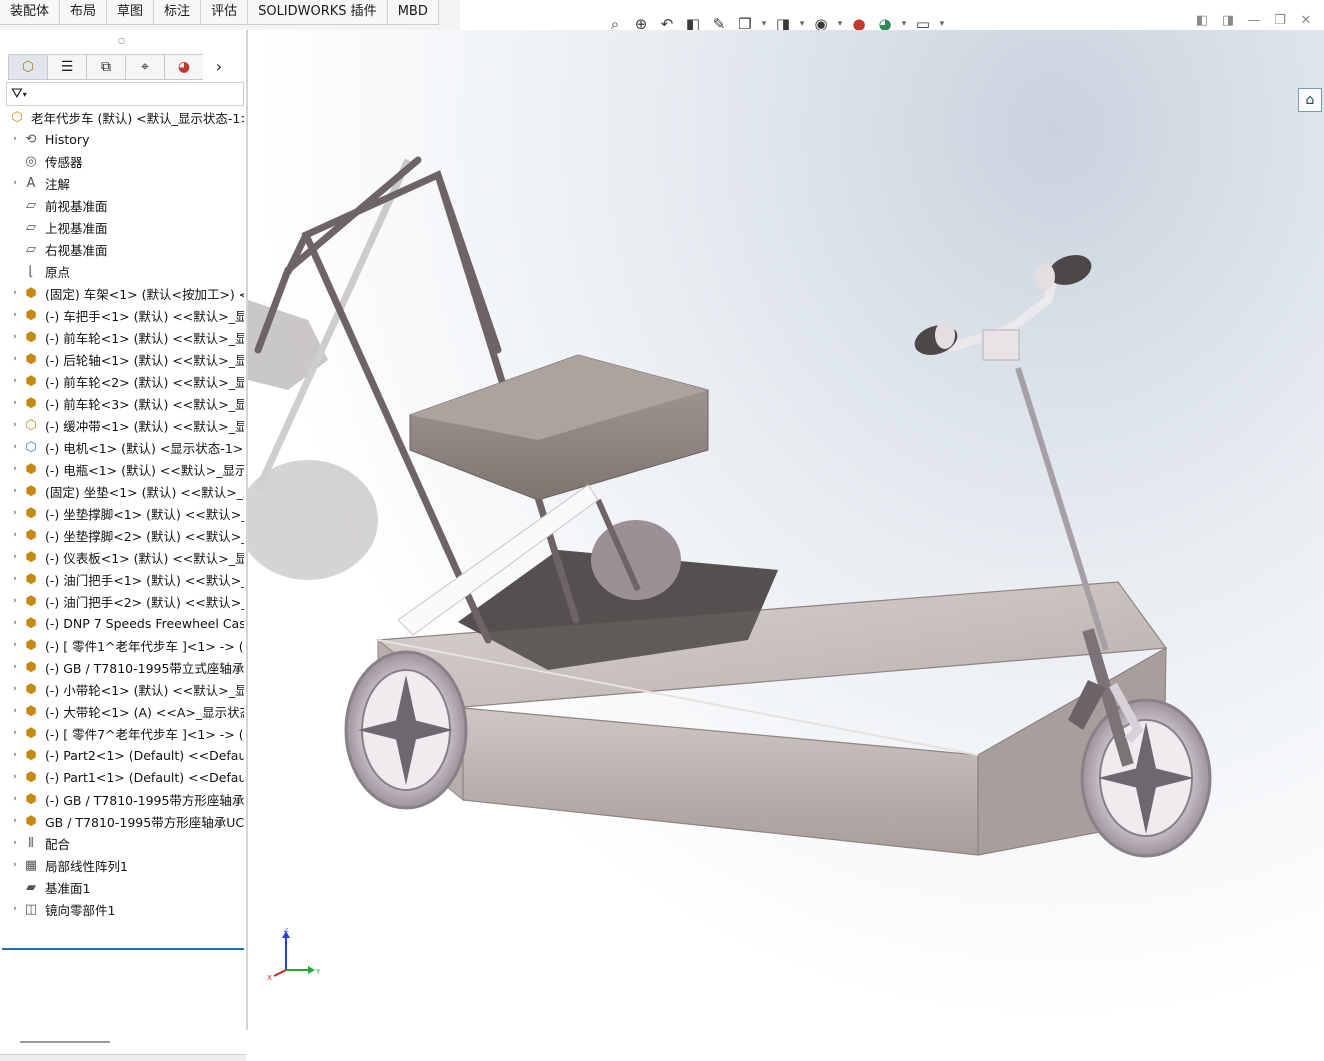 The image size is (1324, 1061). What do you see at coordinates (122, 227) in the screenshot?
I see `tree-item: ▱ 上视基准面` at bounding box center [122, 227].